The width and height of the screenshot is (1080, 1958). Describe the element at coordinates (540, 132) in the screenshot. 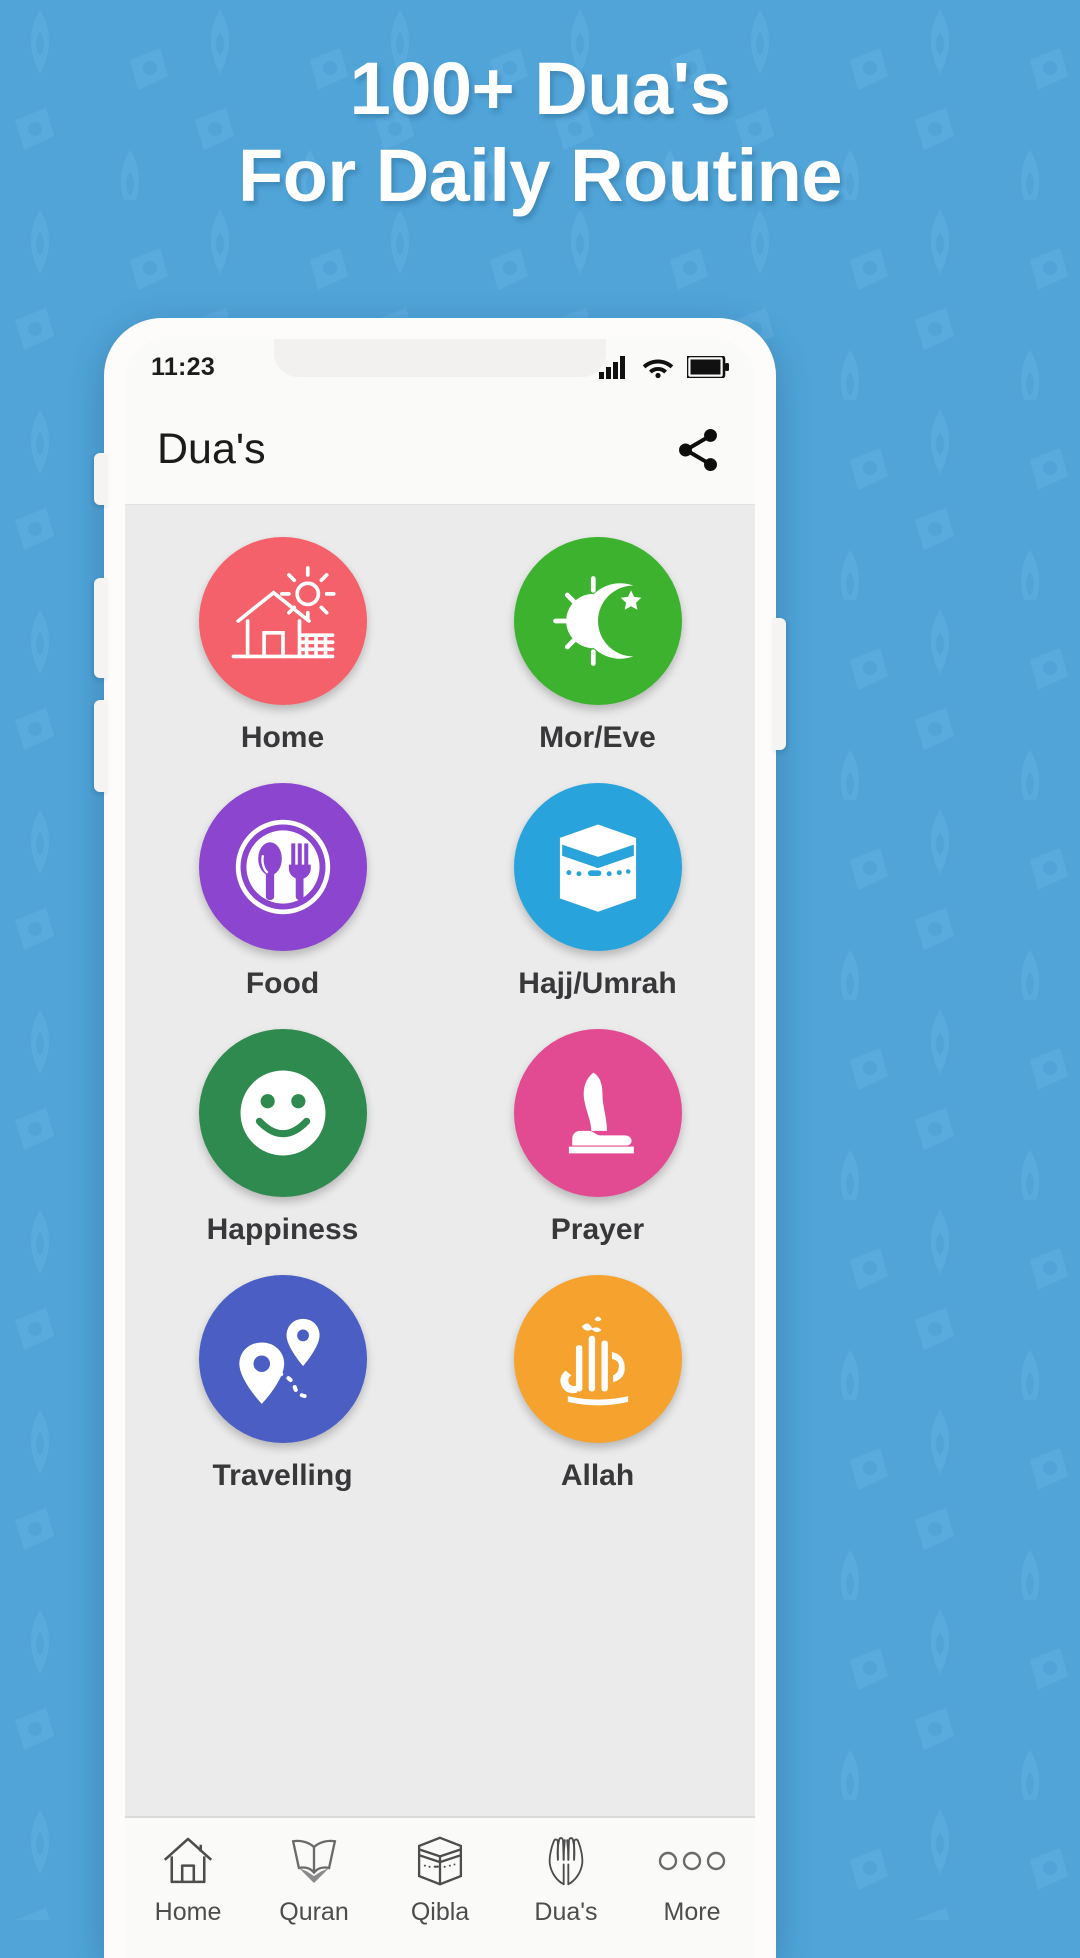

I see `promo-headline: 100+ Dua's For Daily Routine` at that location.